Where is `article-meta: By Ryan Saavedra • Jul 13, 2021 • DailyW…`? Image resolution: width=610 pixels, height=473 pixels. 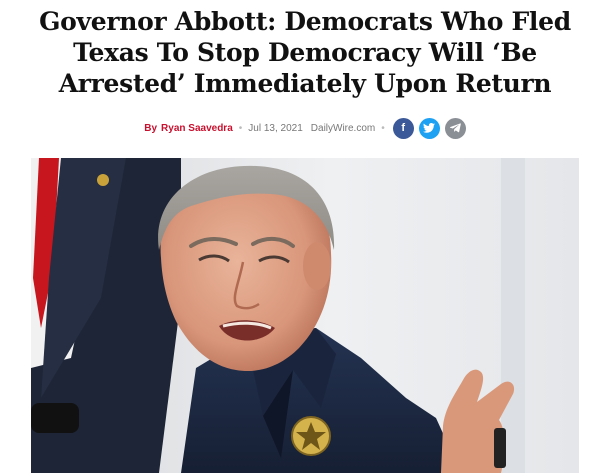
article-meta: By Ryan Saavedra • Jul 13, 2021 • DailyW… is located at coordinates (305, 128).